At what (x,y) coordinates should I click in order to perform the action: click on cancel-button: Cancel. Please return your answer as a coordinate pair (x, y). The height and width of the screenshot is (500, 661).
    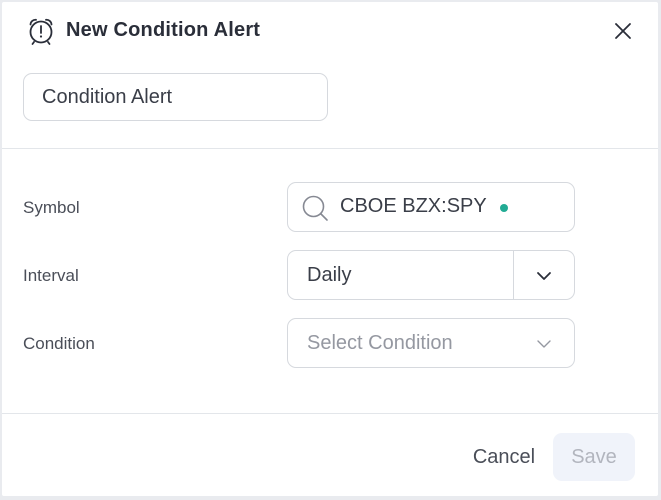
    Looking at the image, I should click on (504, 457).